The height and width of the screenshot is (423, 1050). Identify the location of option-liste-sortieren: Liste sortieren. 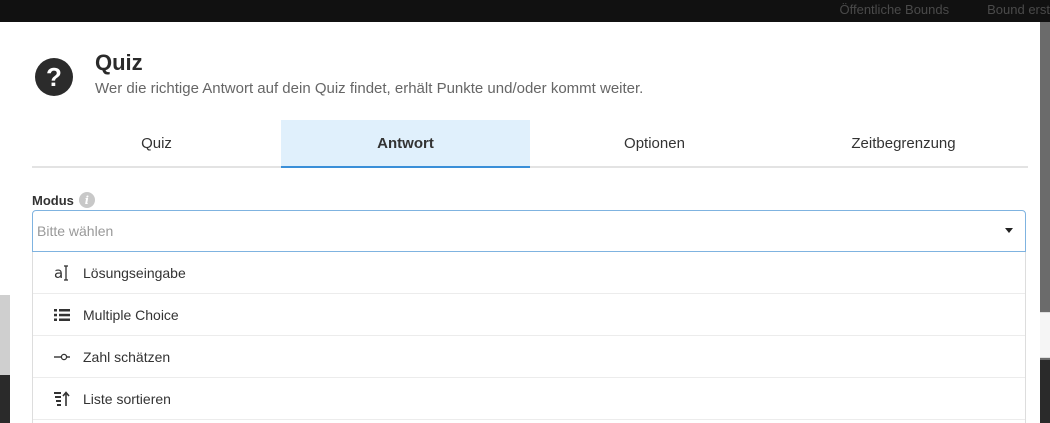
(529, 399).